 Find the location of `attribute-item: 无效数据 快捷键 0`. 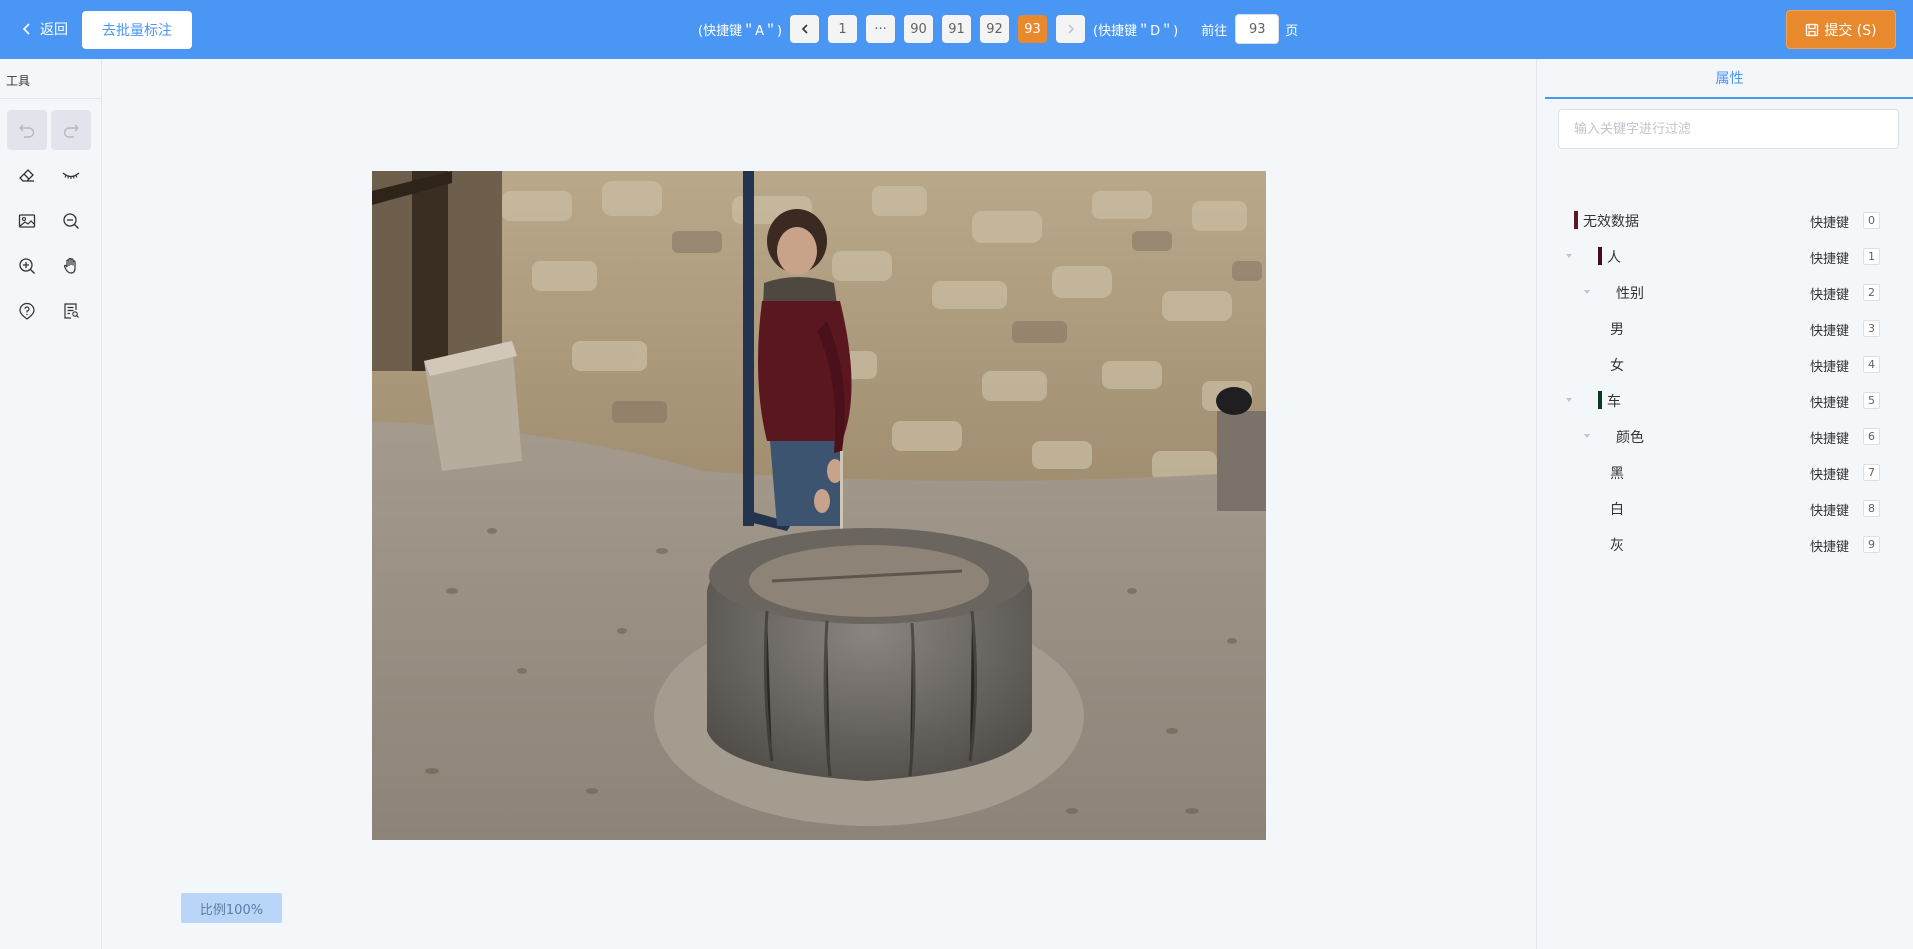

attribute-item: 无效数据 快捷键 0 is located at coordinates (1725, 220).